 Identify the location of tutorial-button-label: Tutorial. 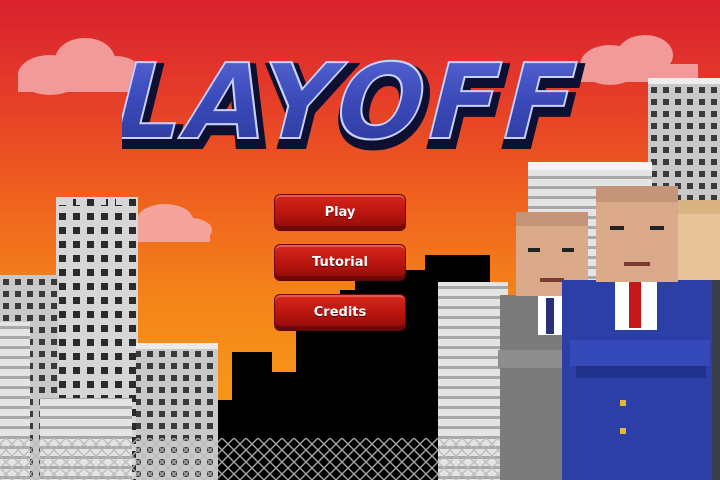
(340, 262).